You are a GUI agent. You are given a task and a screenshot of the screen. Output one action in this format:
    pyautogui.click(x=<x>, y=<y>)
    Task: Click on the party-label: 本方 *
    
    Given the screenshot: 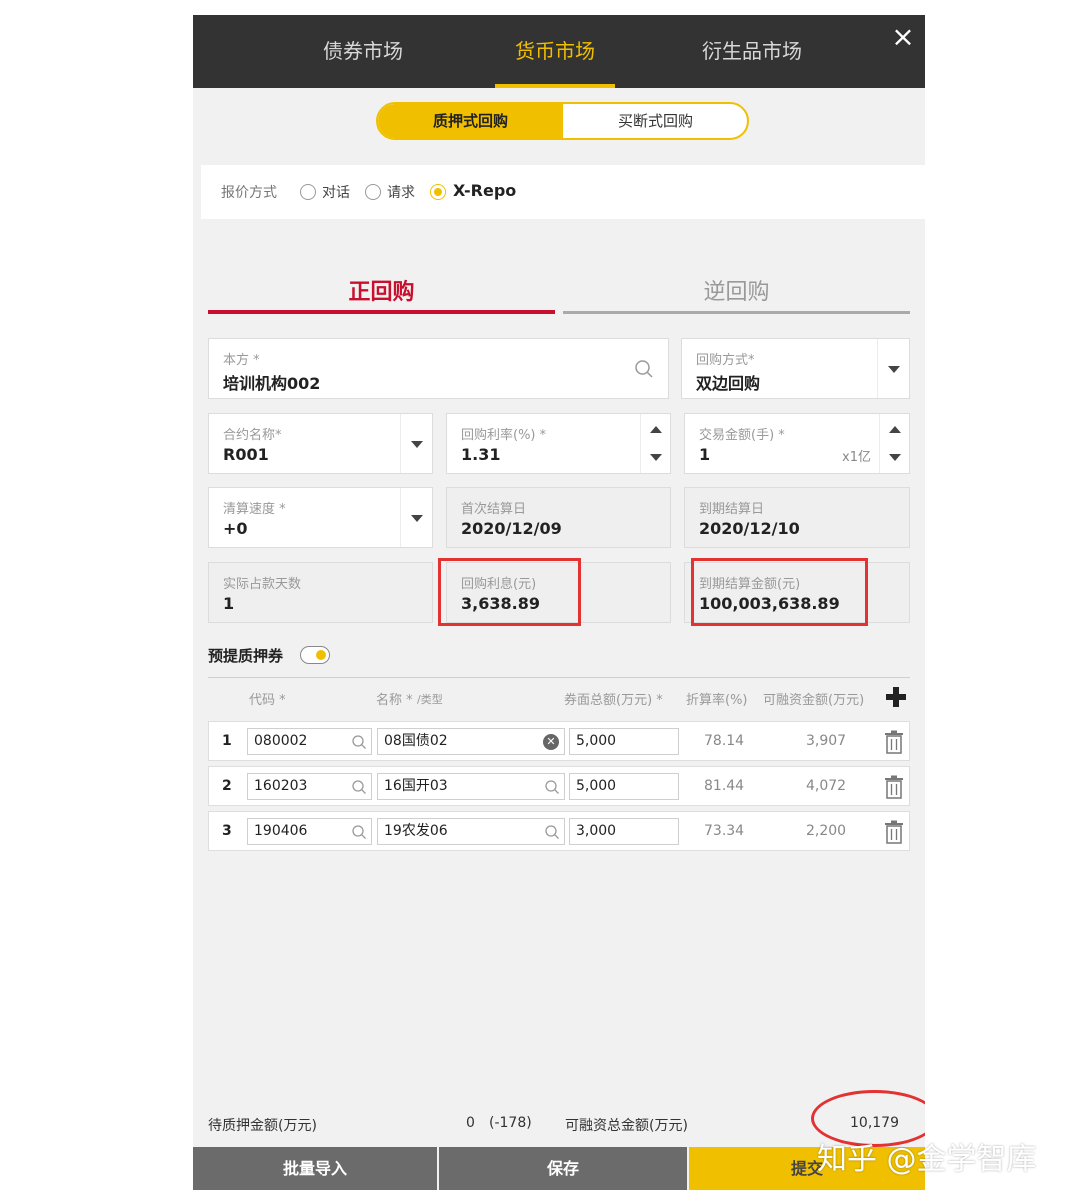 What is the action you would take?
    pyautogui.click(x=241, y=360)
    